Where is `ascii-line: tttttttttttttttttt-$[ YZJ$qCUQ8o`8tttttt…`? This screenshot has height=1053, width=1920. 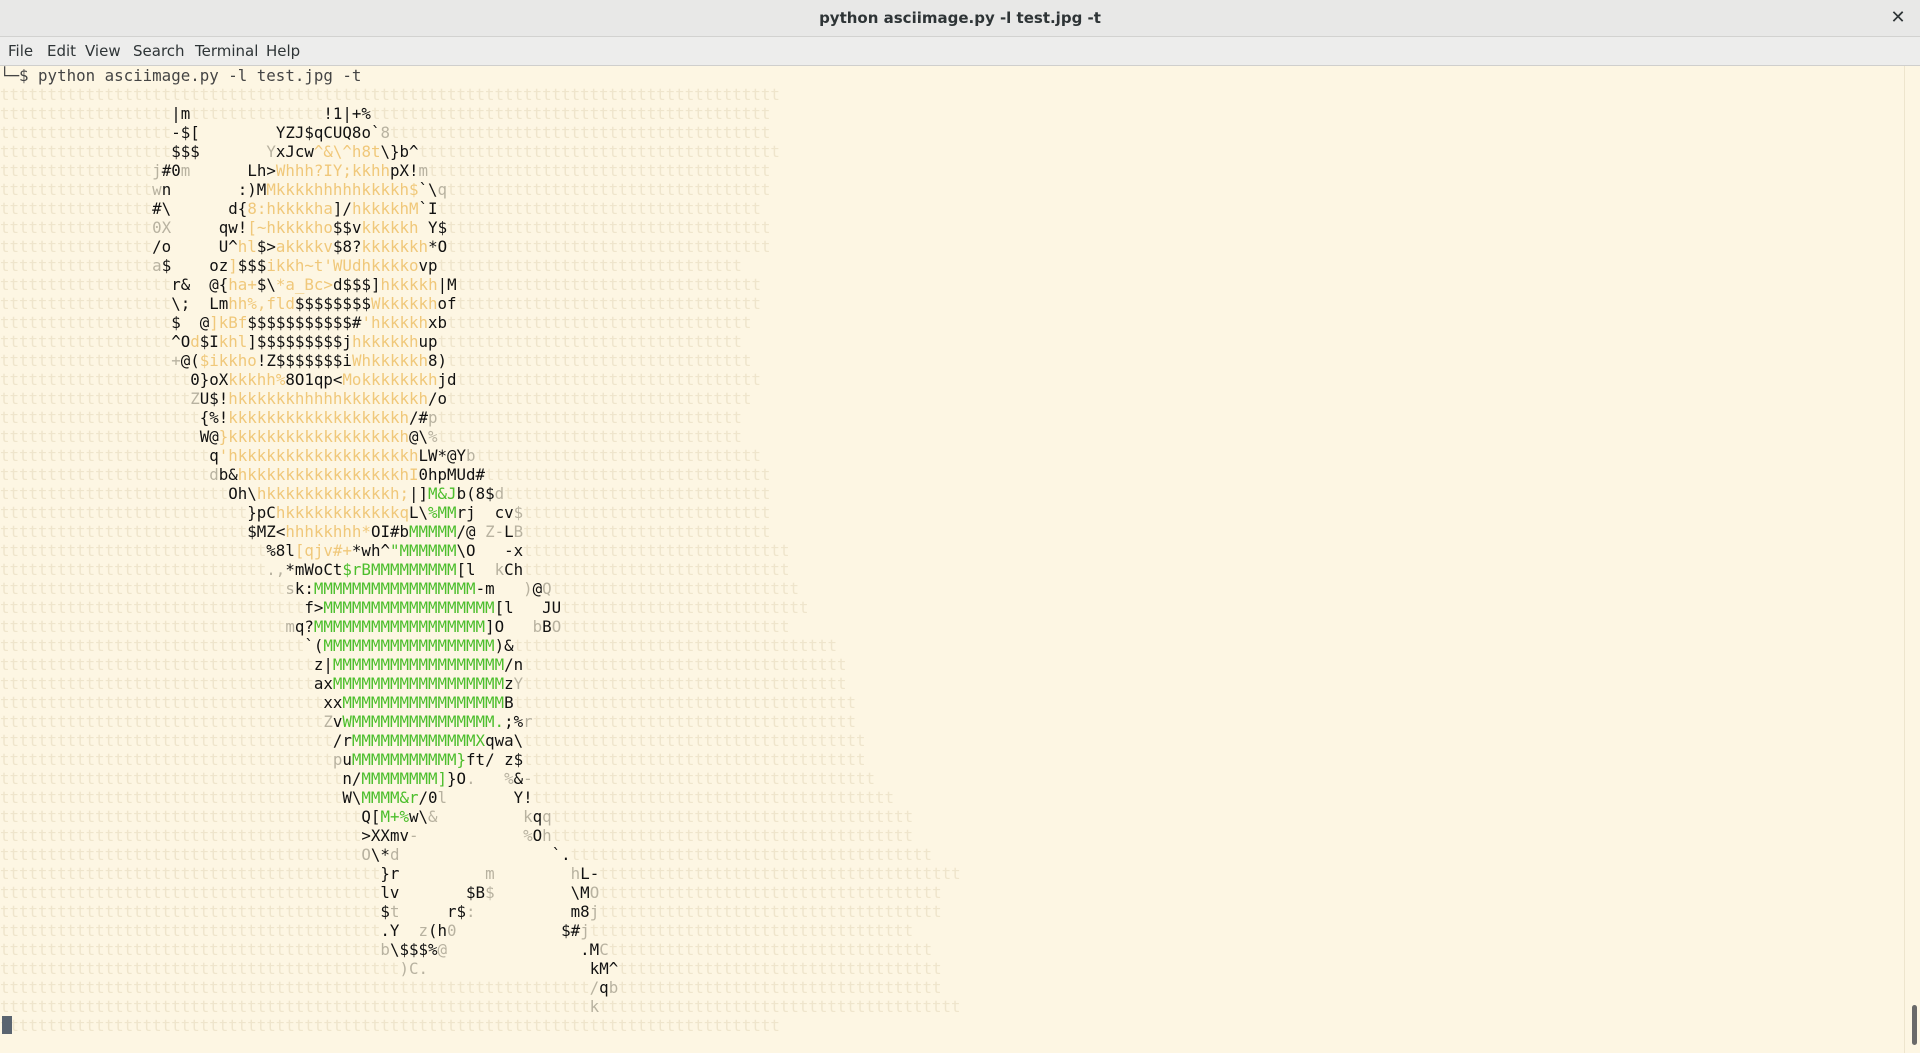 ascii-line: tttttttttttttttttt-$[ YZJ$qCUQ8o`8tttttt… is located at coordinates (480, 132).